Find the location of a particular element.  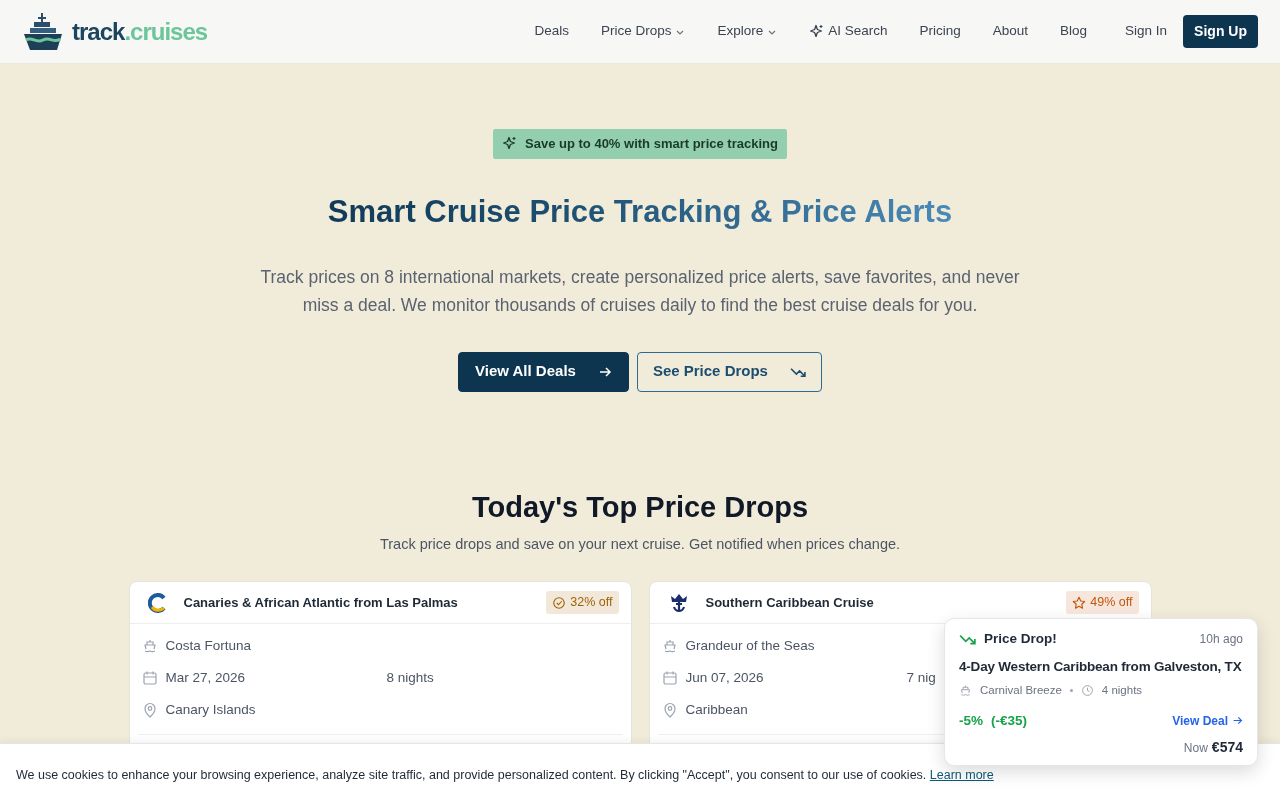

cookie-notice: We use cookies to enhance your browsing experience, analyze site traffic, and provide personalized content. By clicking "Accept", you consent to our use of cookies. Learn more is located at coordinates (505, 775).